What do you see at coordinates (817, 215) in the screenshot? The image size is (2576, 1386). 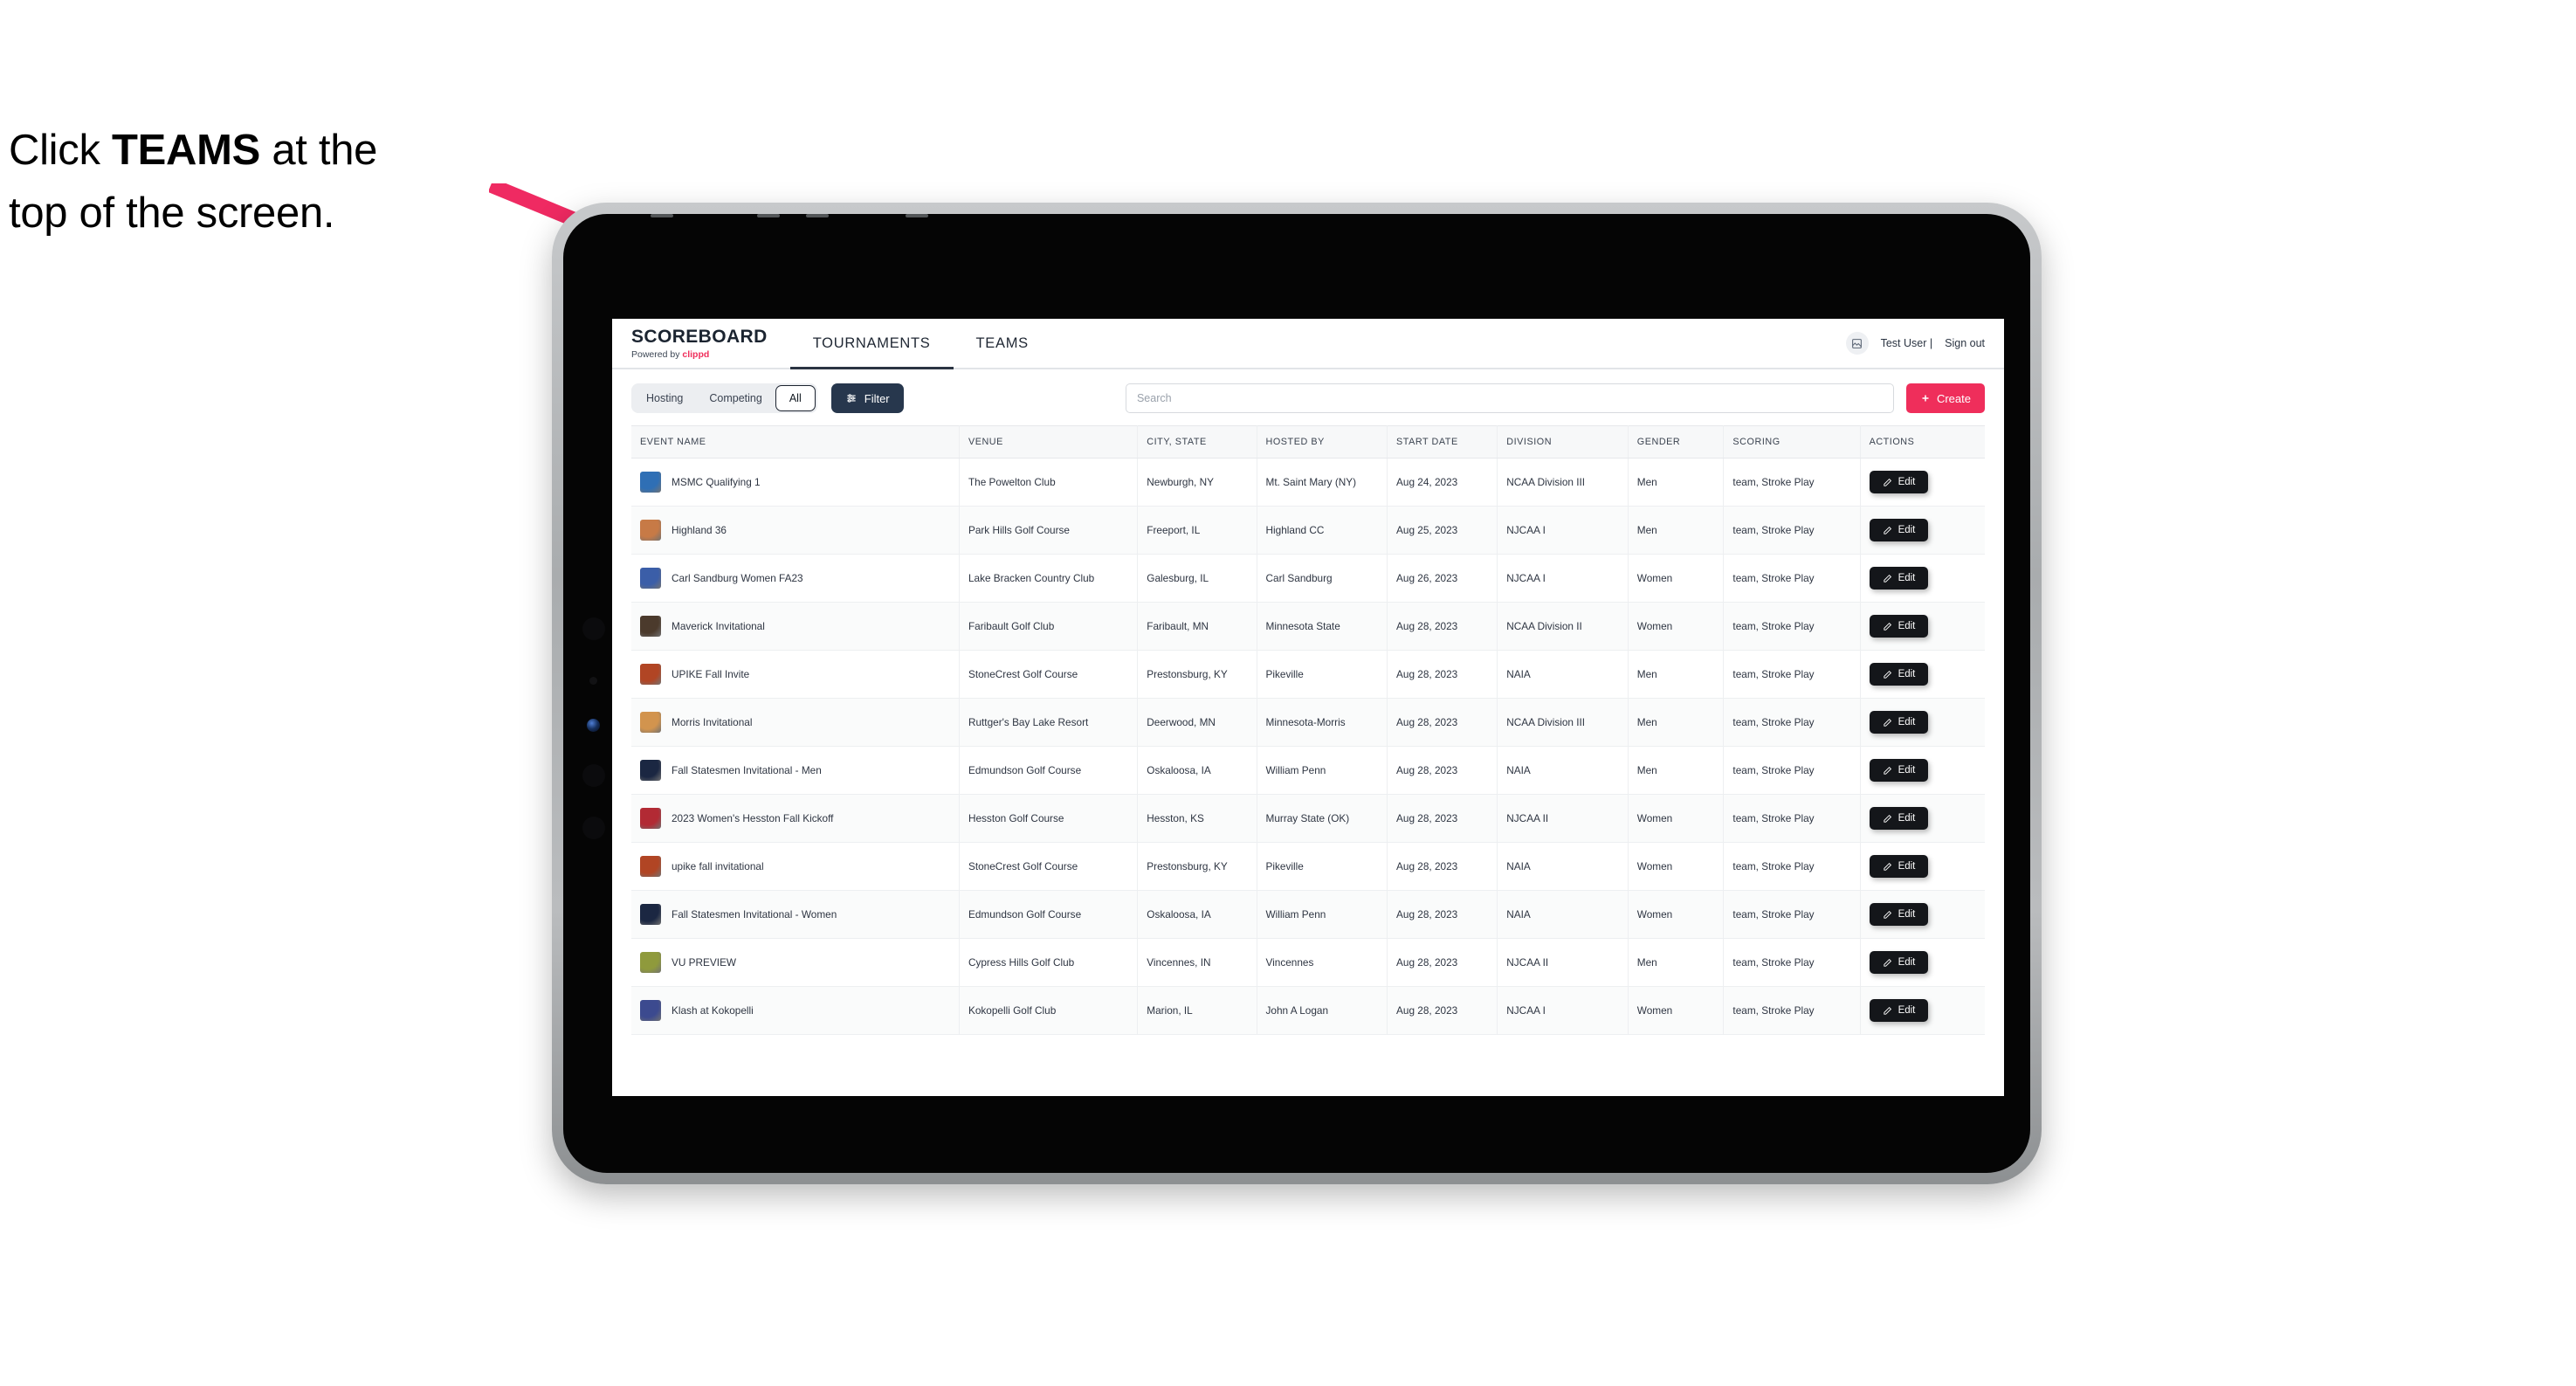 I see `speaker-tick-icon` at bounding box center [817, 215].